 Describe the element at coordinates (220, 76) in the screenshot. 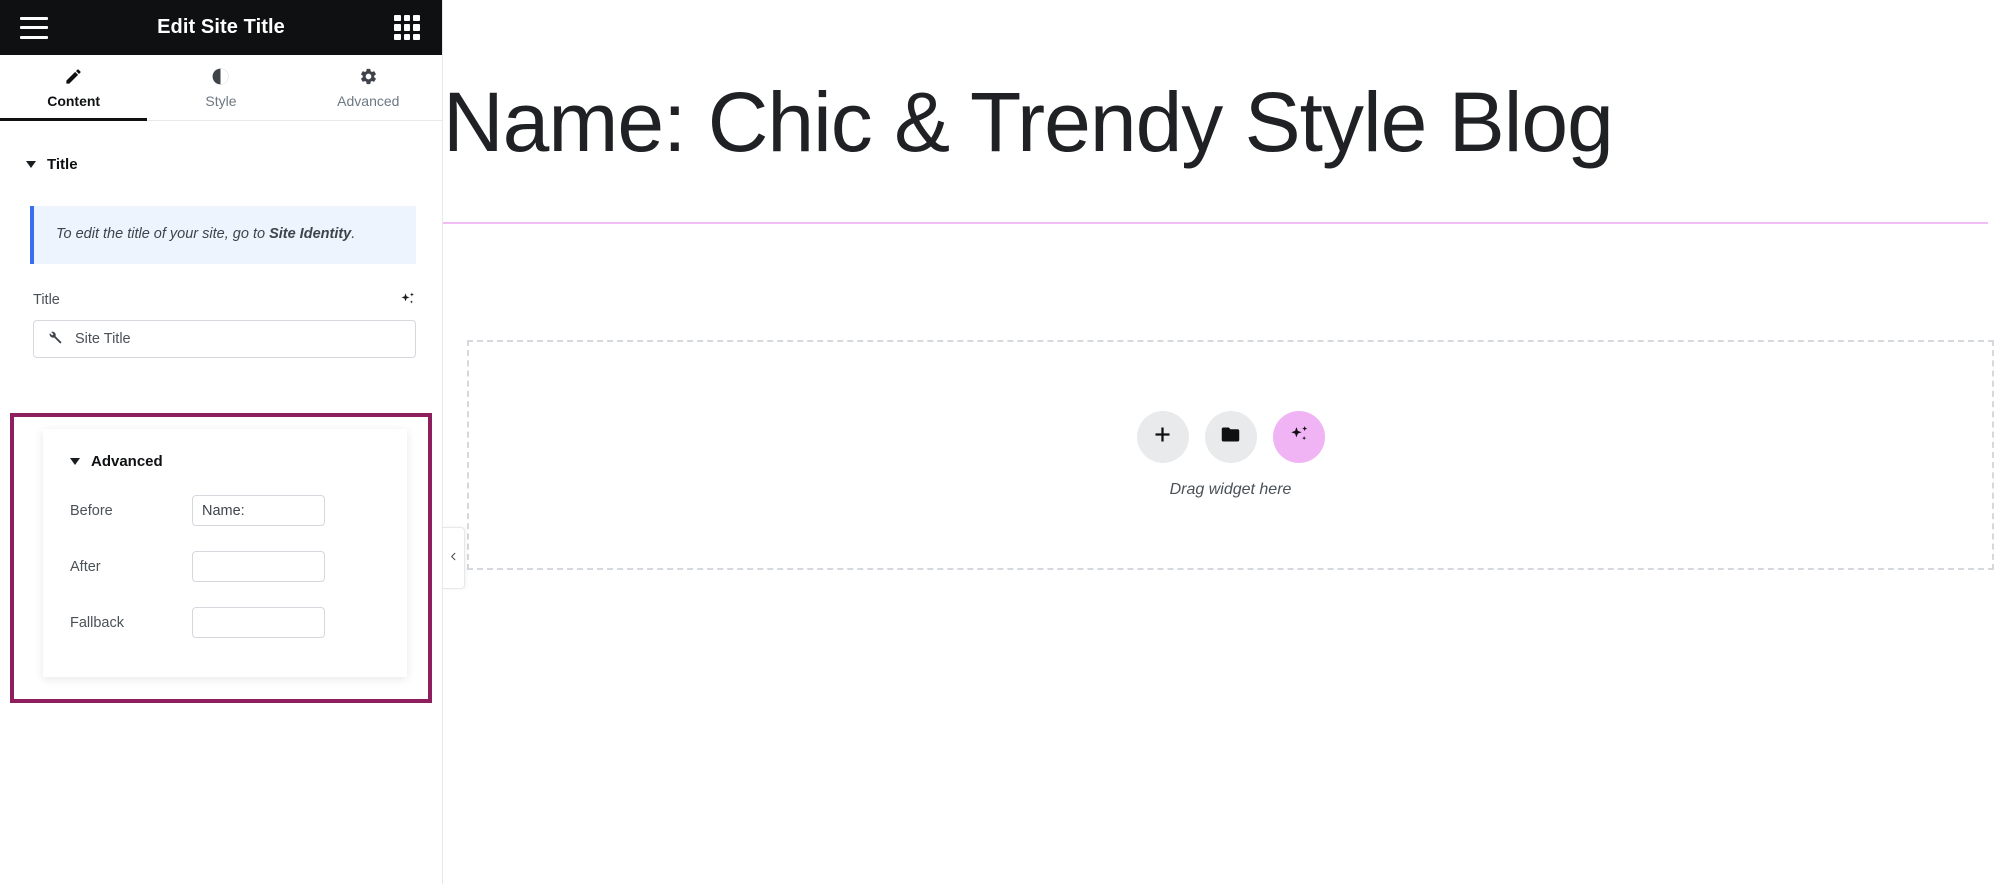

I see `contrast-icon` at that location.